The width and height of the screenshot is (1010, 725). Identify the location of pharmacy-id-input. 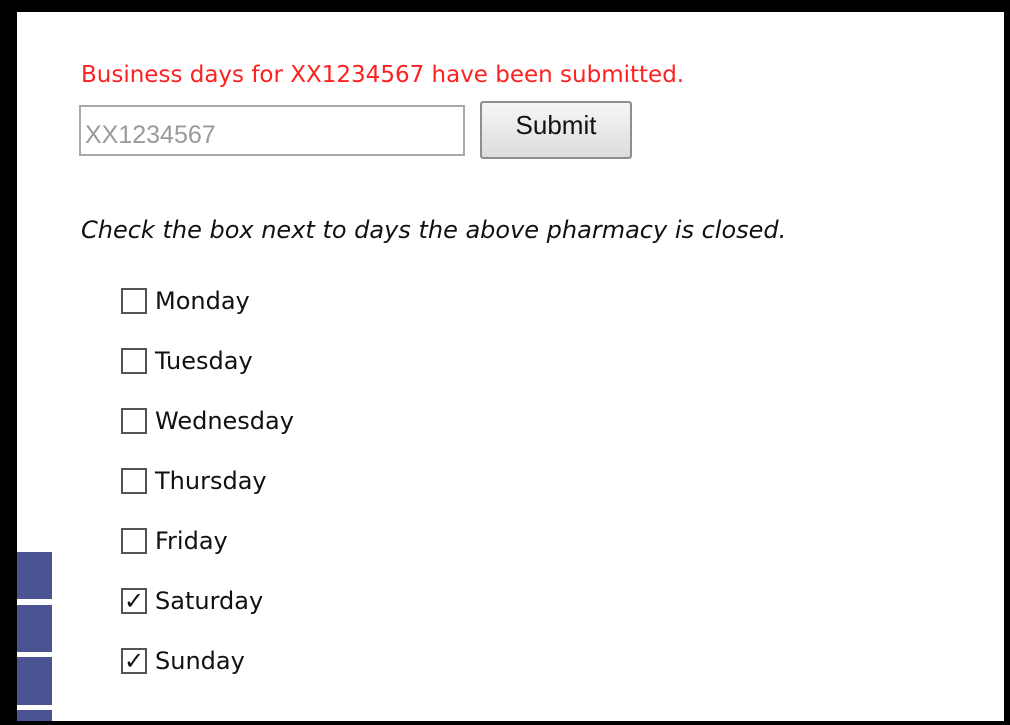
(272, 130).